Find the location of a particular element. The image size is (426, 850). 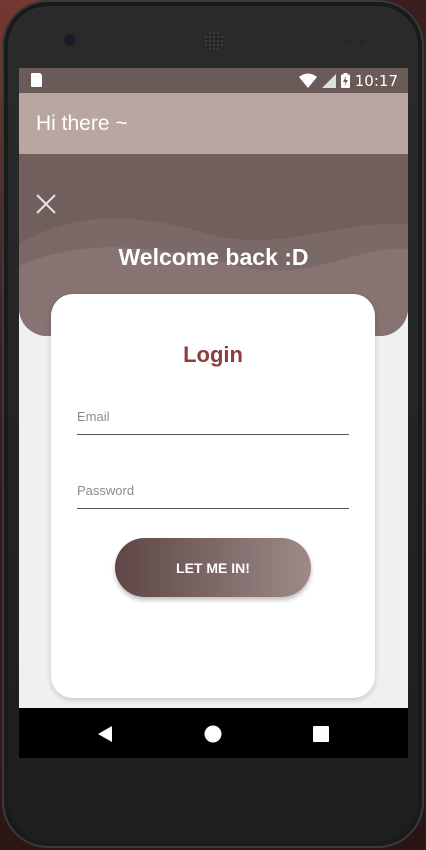

wifi-icon is located at coordinates (307, 80).